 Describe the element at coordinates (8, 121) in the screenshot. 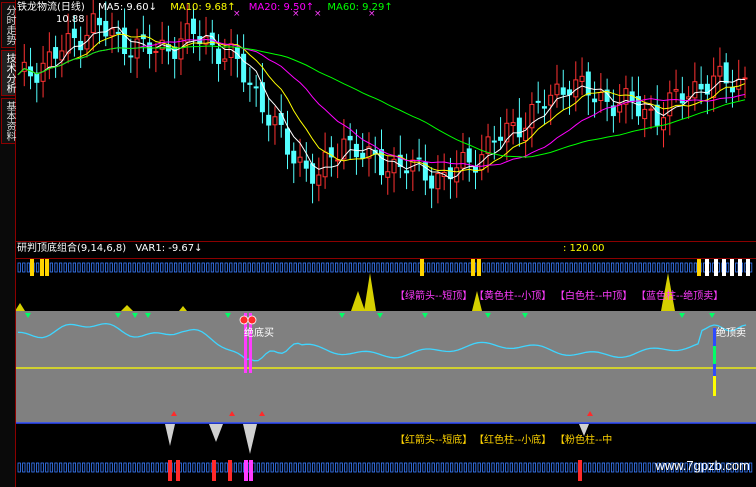

I see `tab-fundamentals: 基本资料` at that location.